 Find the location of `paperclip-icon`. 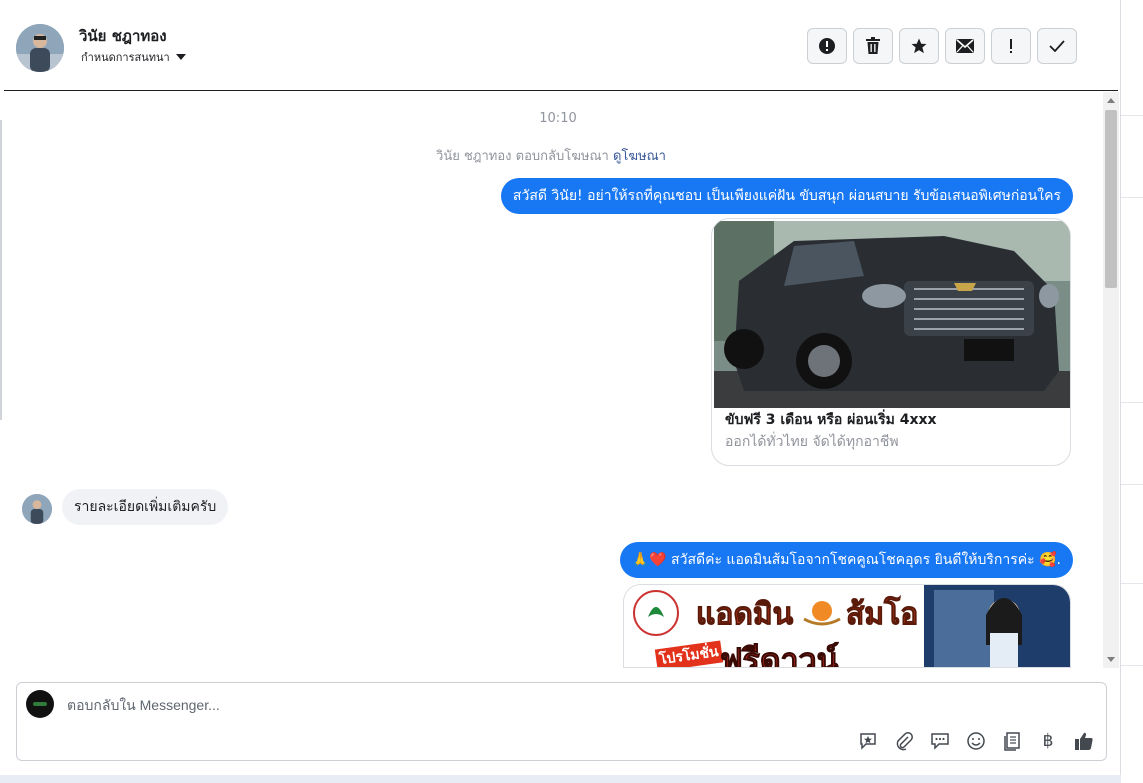

paperclip-icon is located at coordinates (904, 741).